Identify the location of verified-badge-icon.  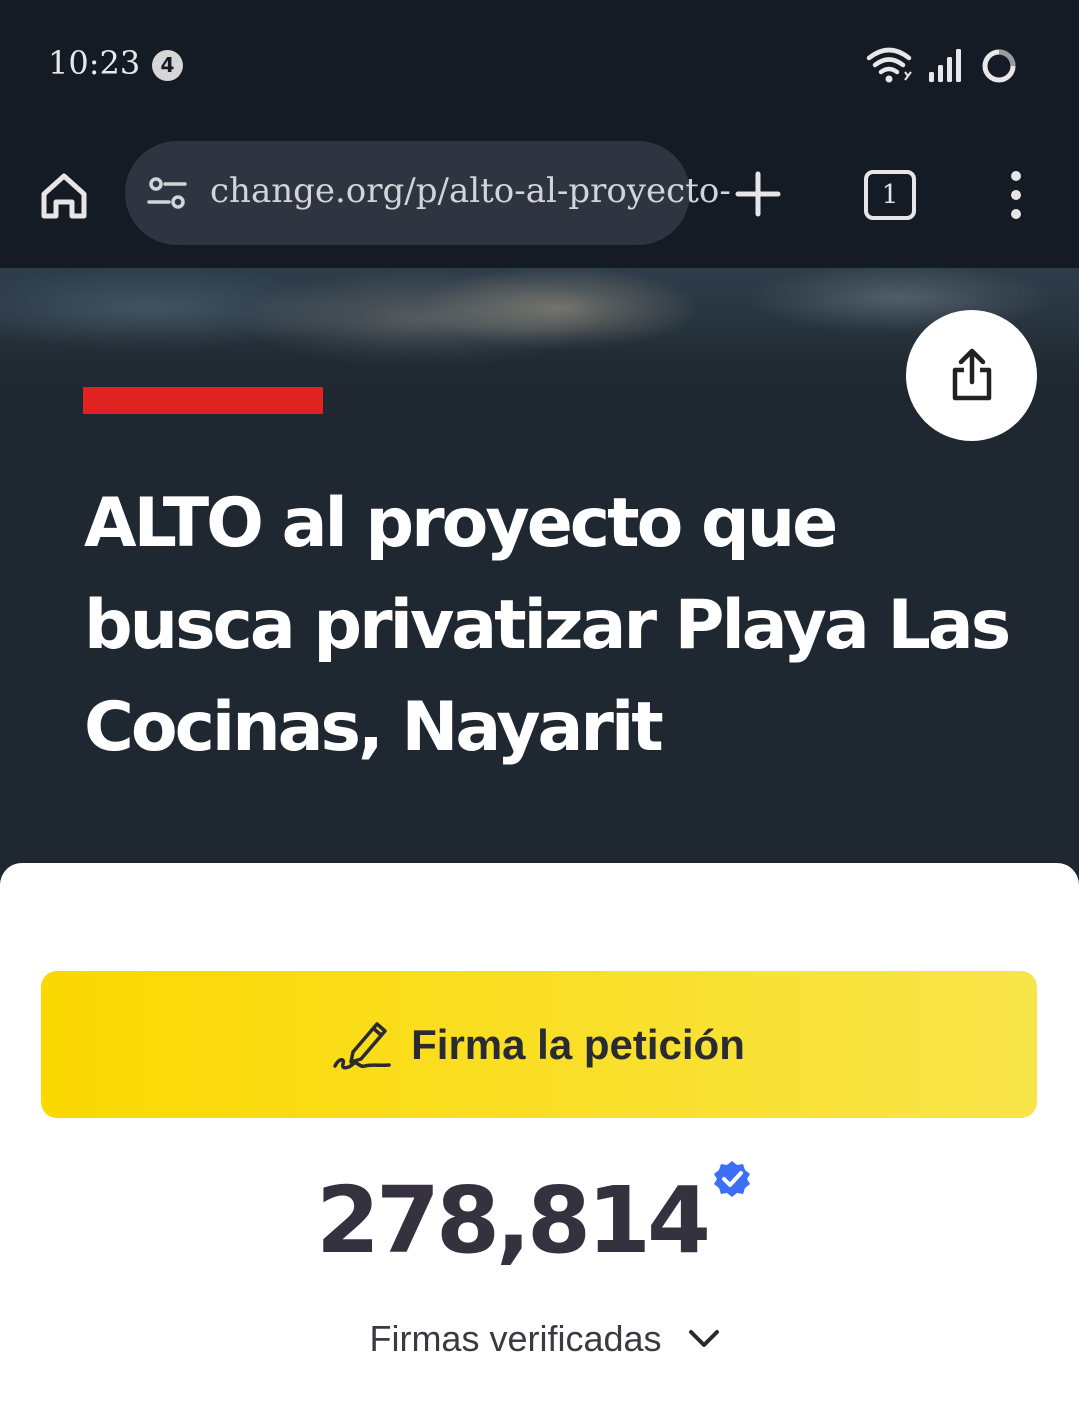
(732, 1179).